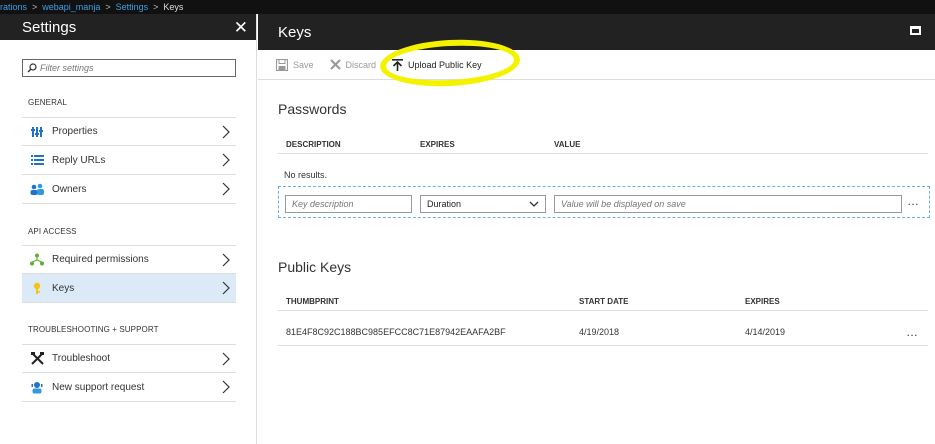  What do you see at coordinates (241, 27) in the screenshot?
I see `close-icon: ✕` at bounding box center [241, 27].